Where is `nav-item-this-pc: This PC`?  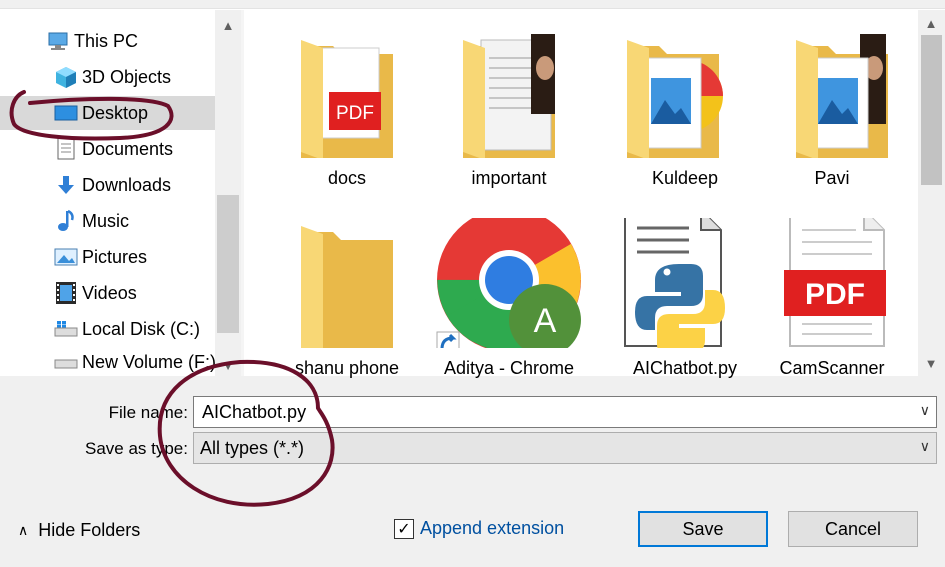
nav-item-this-pc: This PC is located at coordinates (107, 41).